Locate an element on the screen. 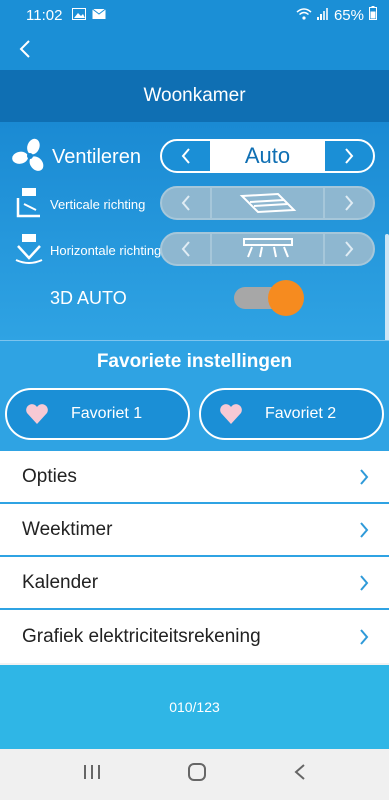  3d-auto-label: 3D AUTO is located at coordinates (88, 298).